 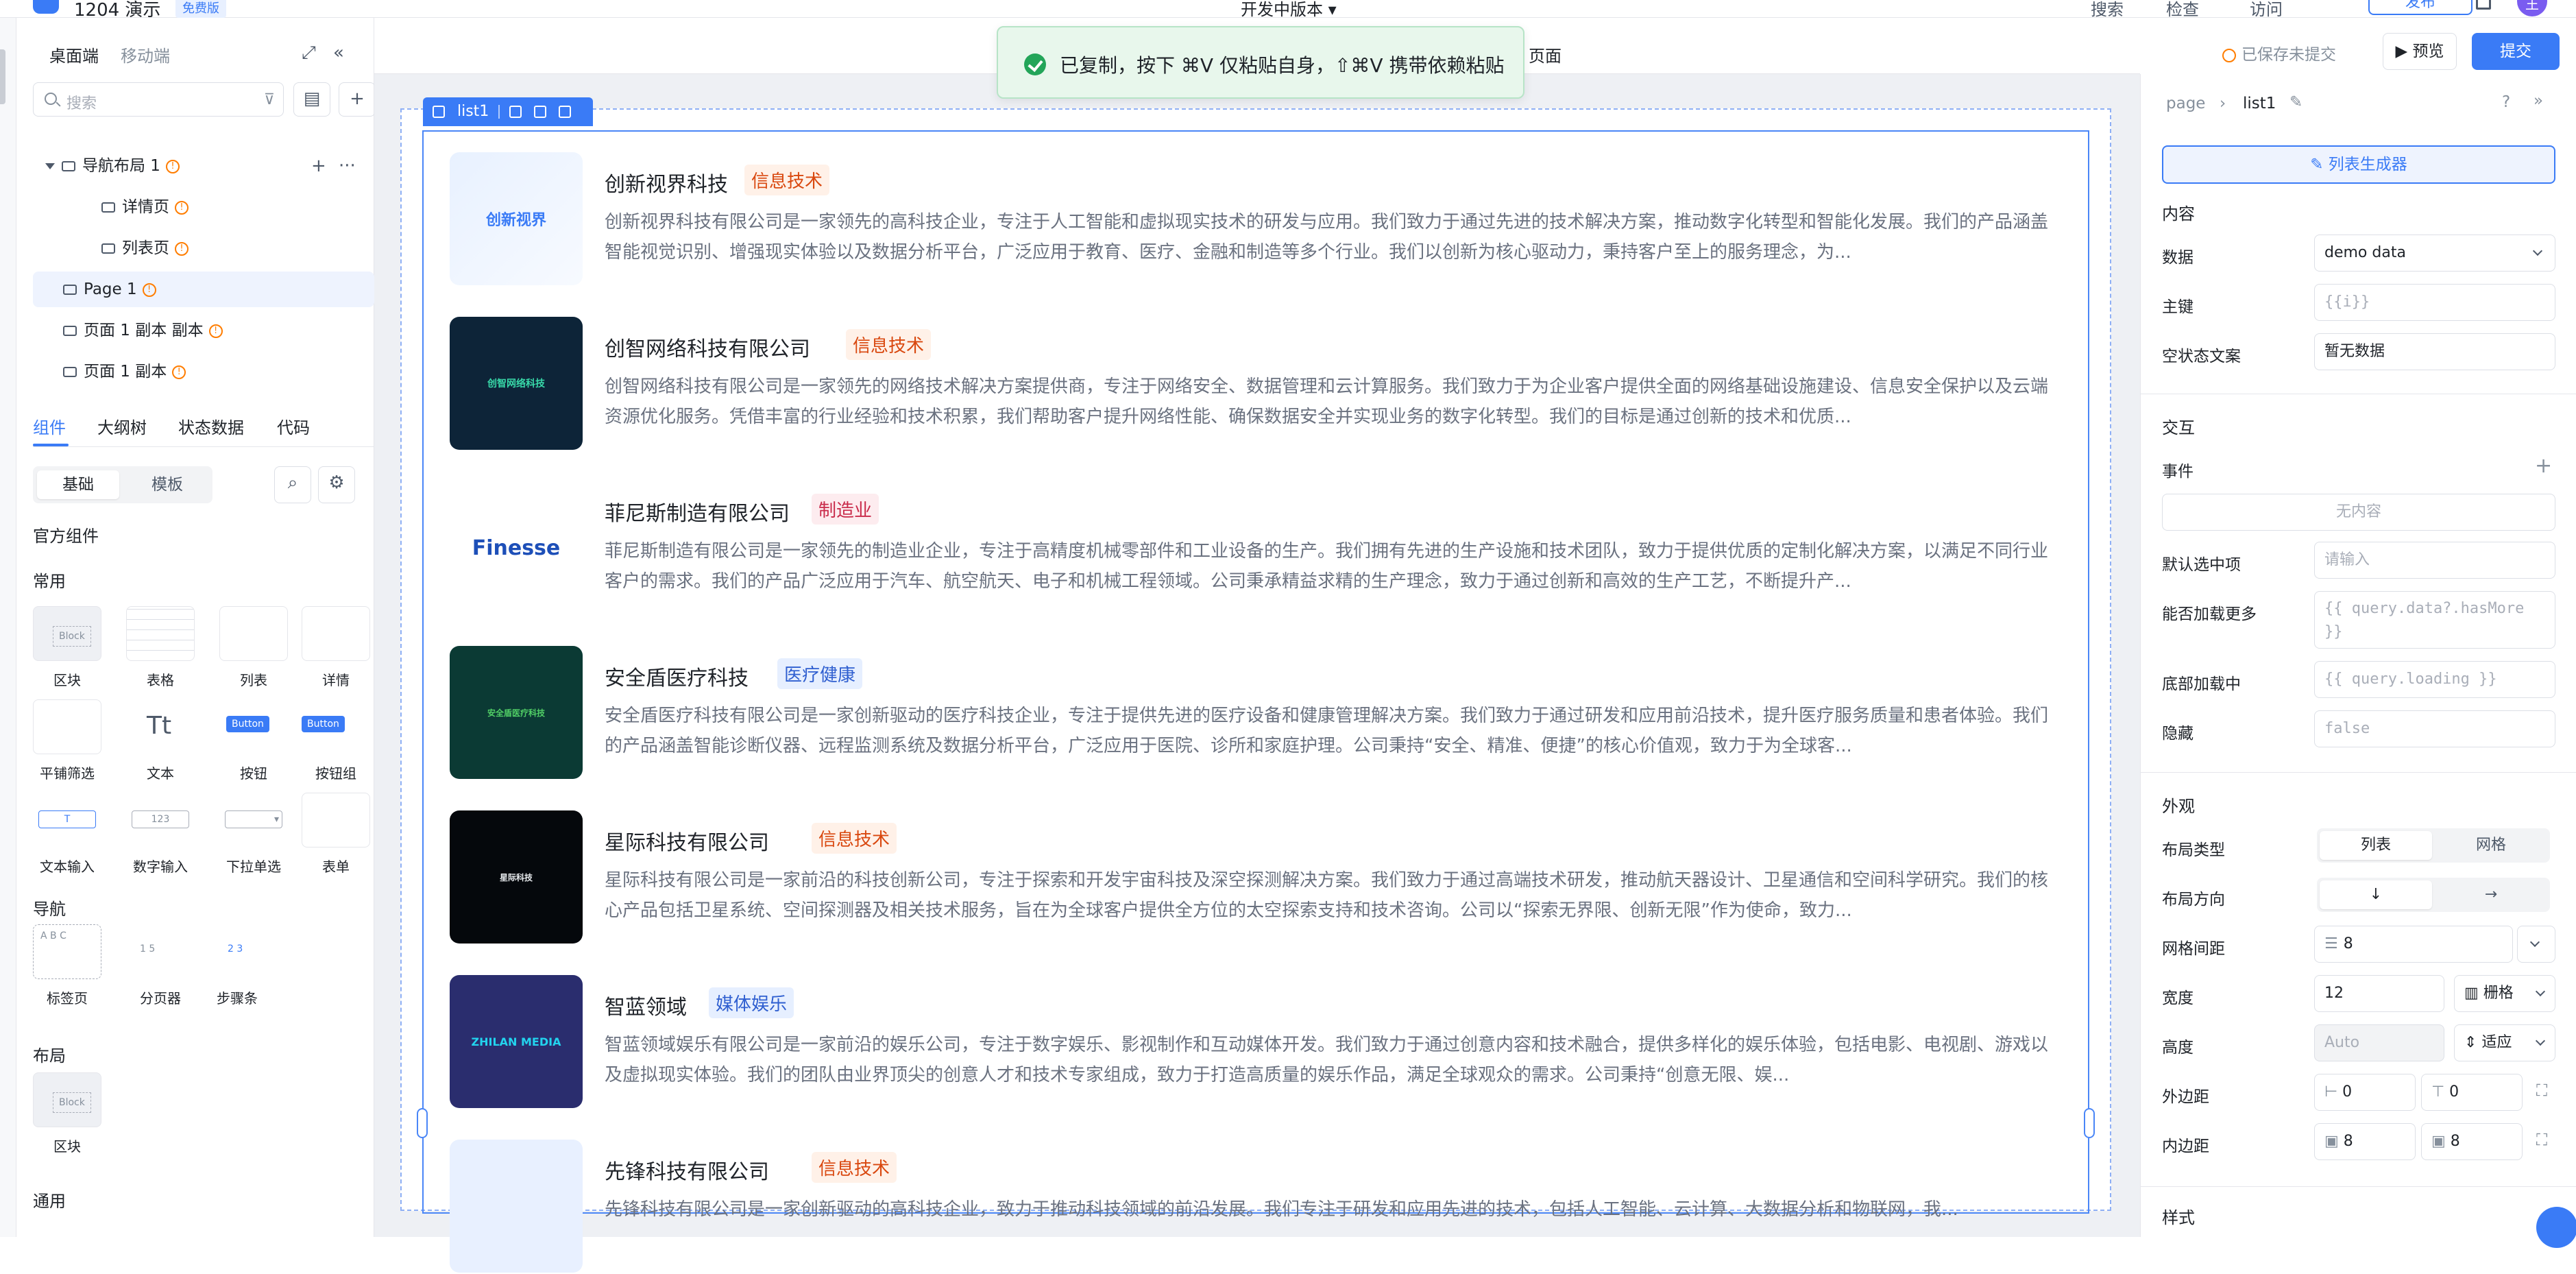 I want to click on load-more-label: 能否加载更多, so click(x=2209, y=614).